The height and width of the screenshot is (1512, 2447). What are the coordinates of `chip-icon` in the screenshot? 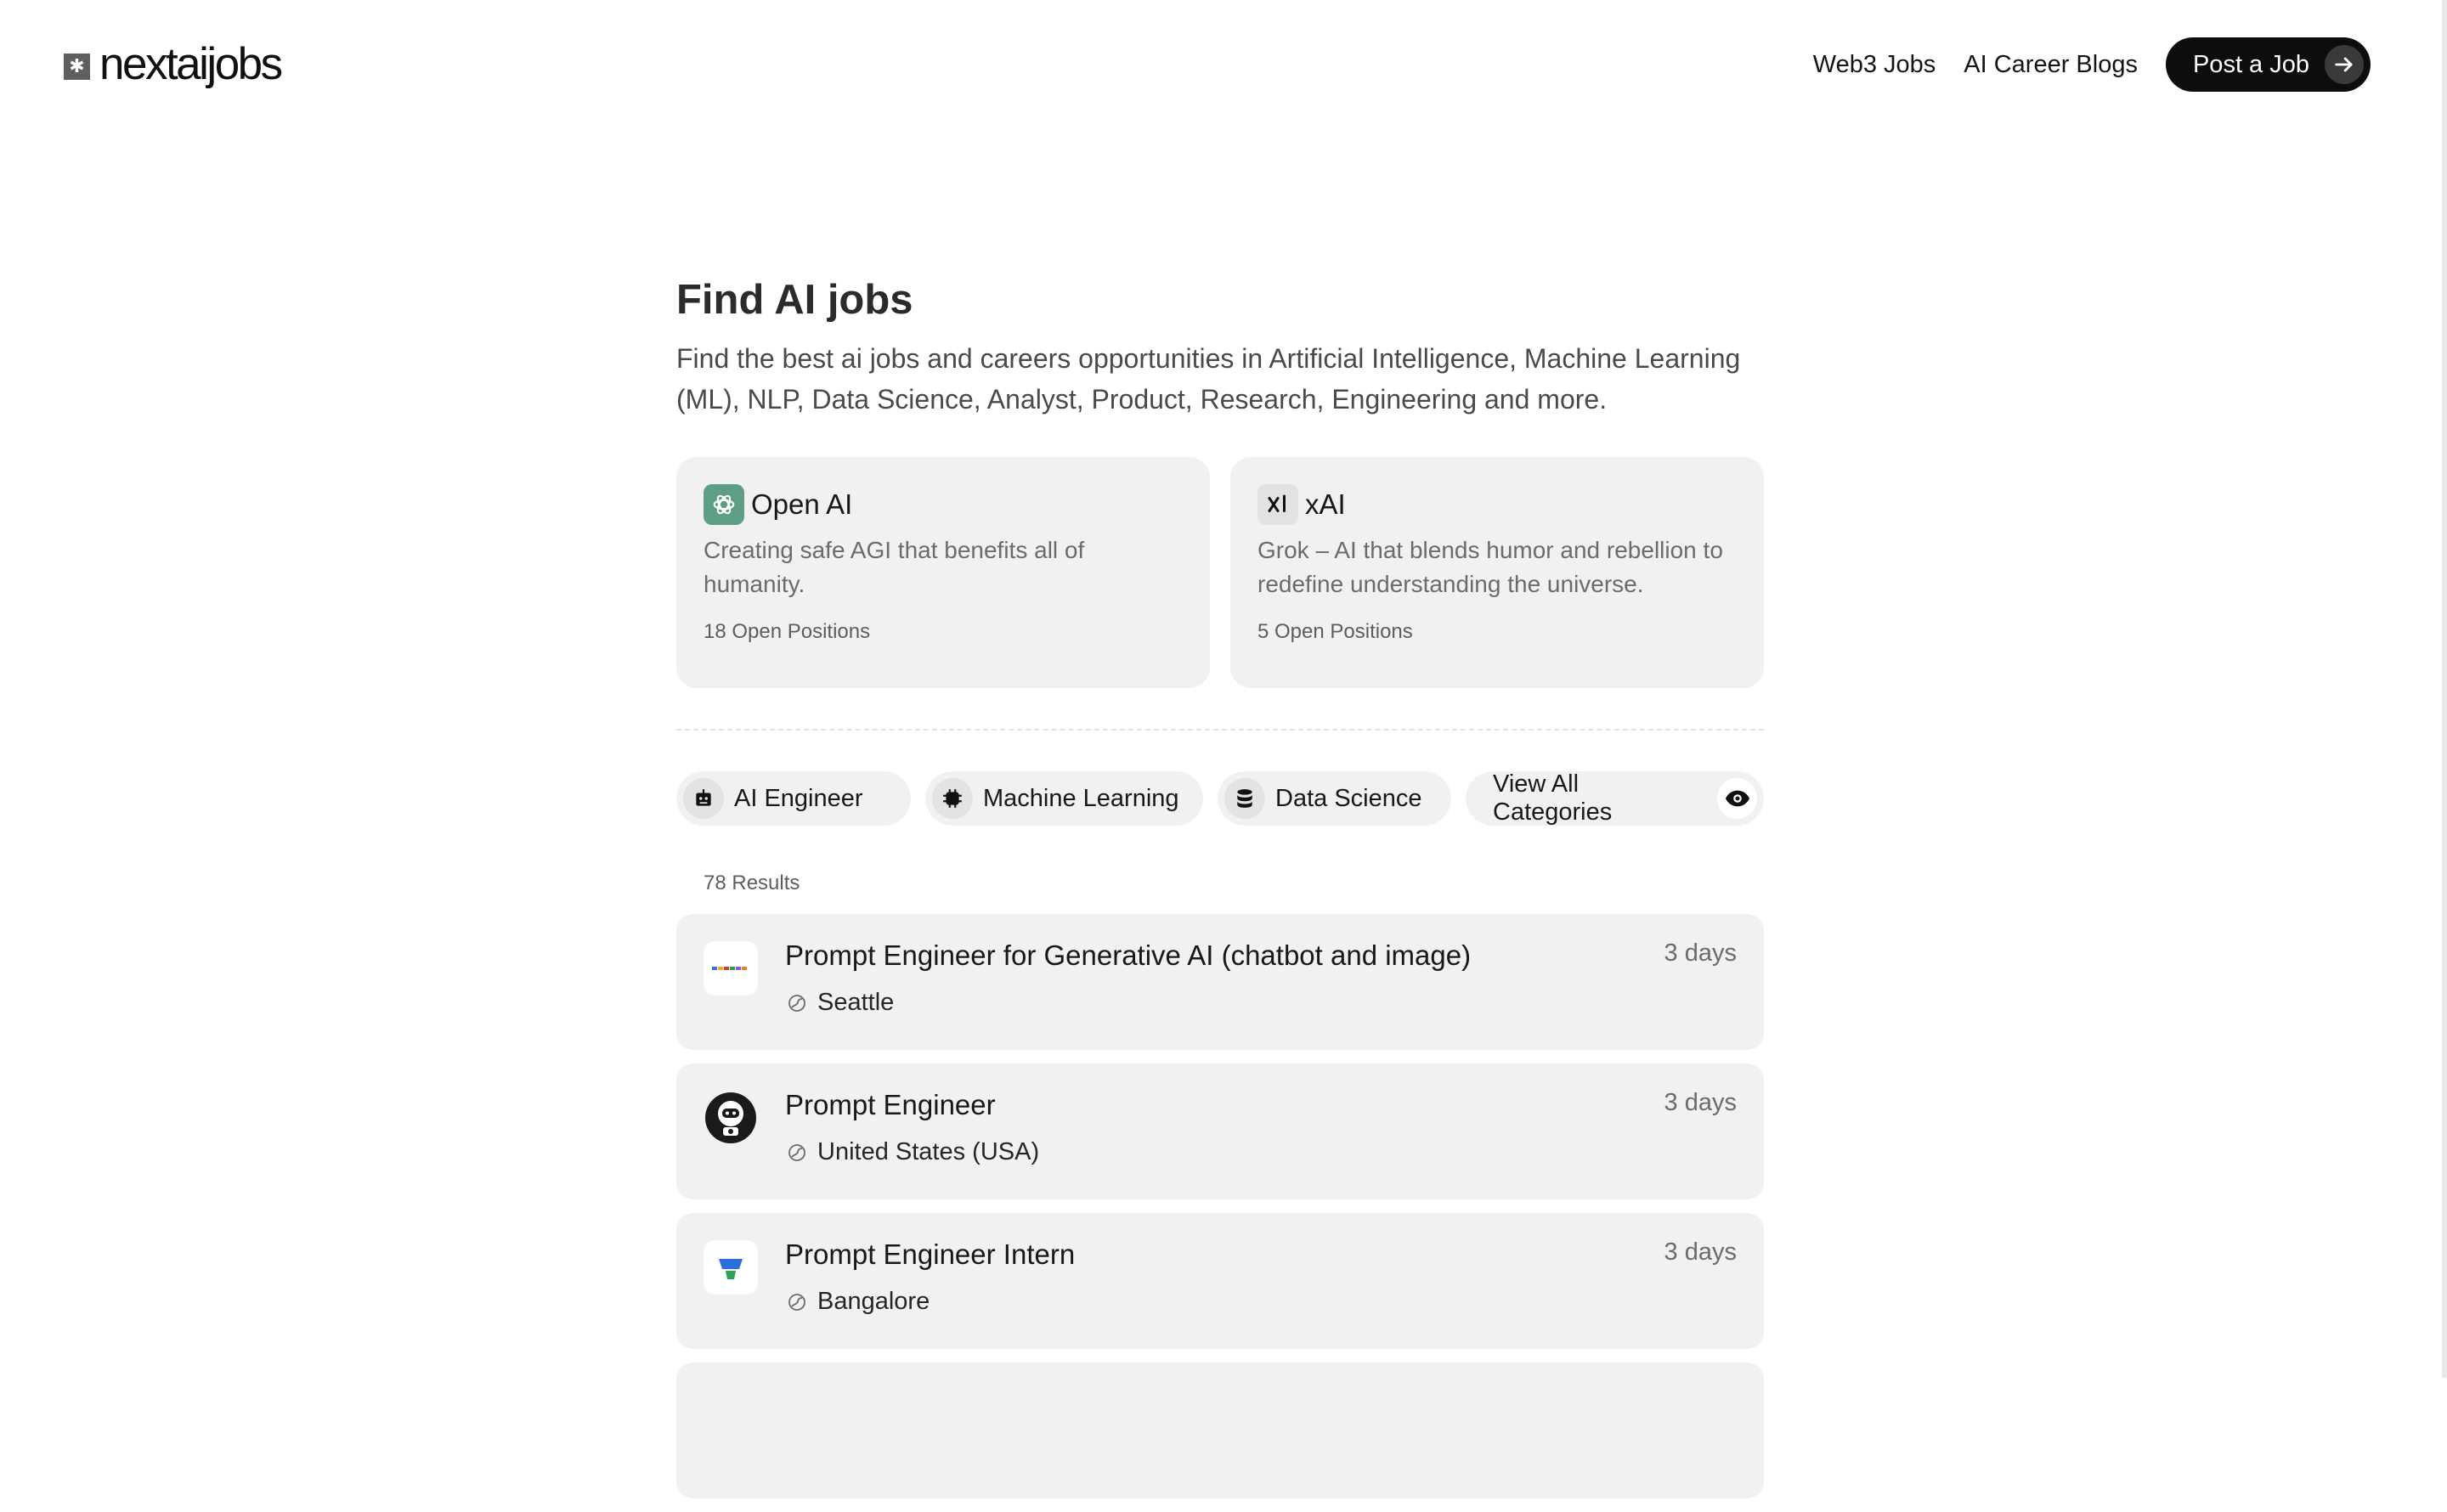 It's located at (952, 798).